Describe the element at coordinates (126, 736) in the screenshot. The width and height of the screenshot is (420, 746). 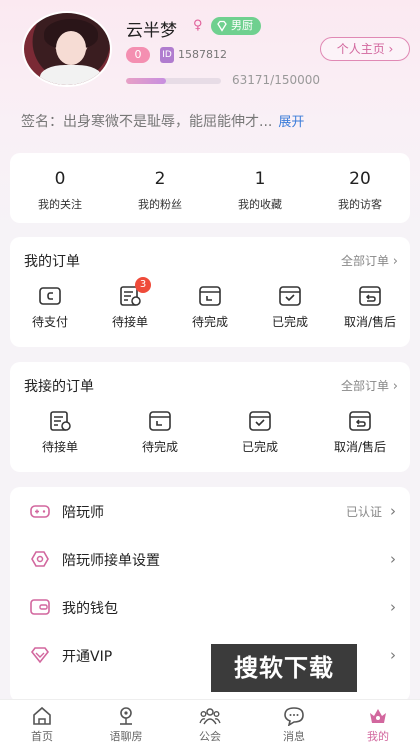
I see `tab-label: 语聊房` at that location.